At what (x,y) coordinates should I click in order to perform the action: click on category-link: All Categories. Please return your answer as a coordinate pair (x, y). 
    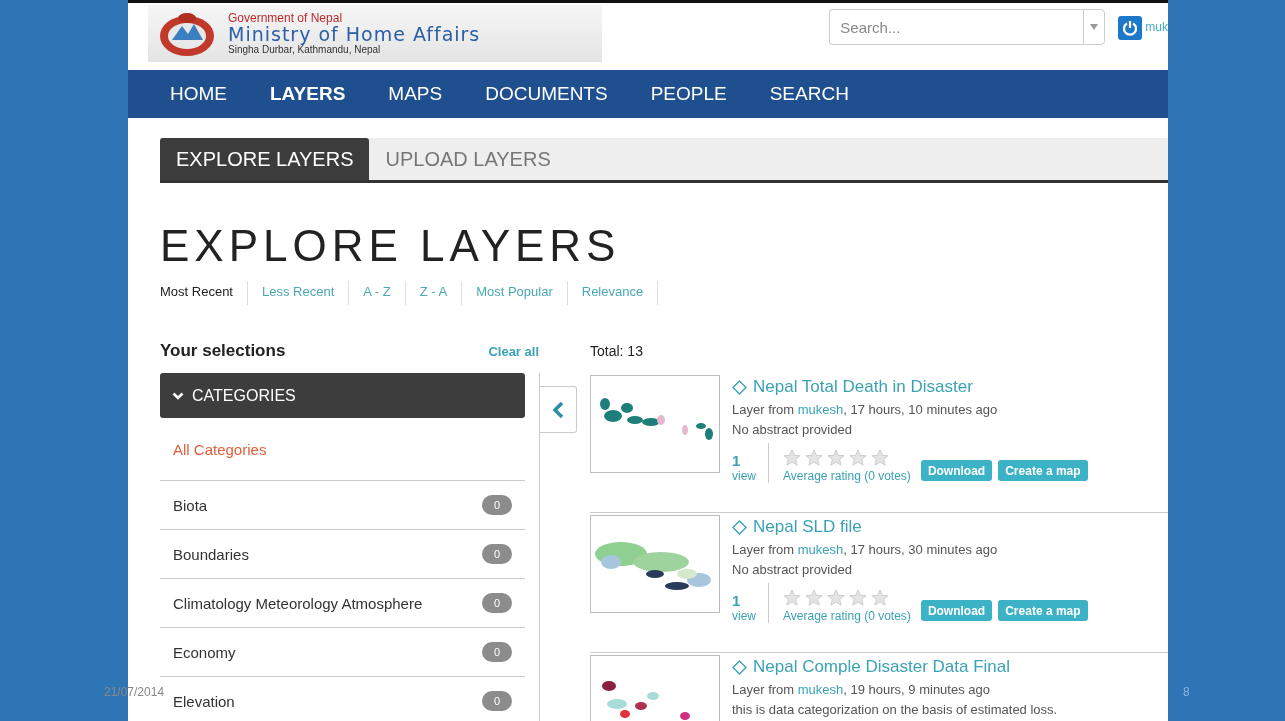
    Looking at the image, I should click on (220, 449).